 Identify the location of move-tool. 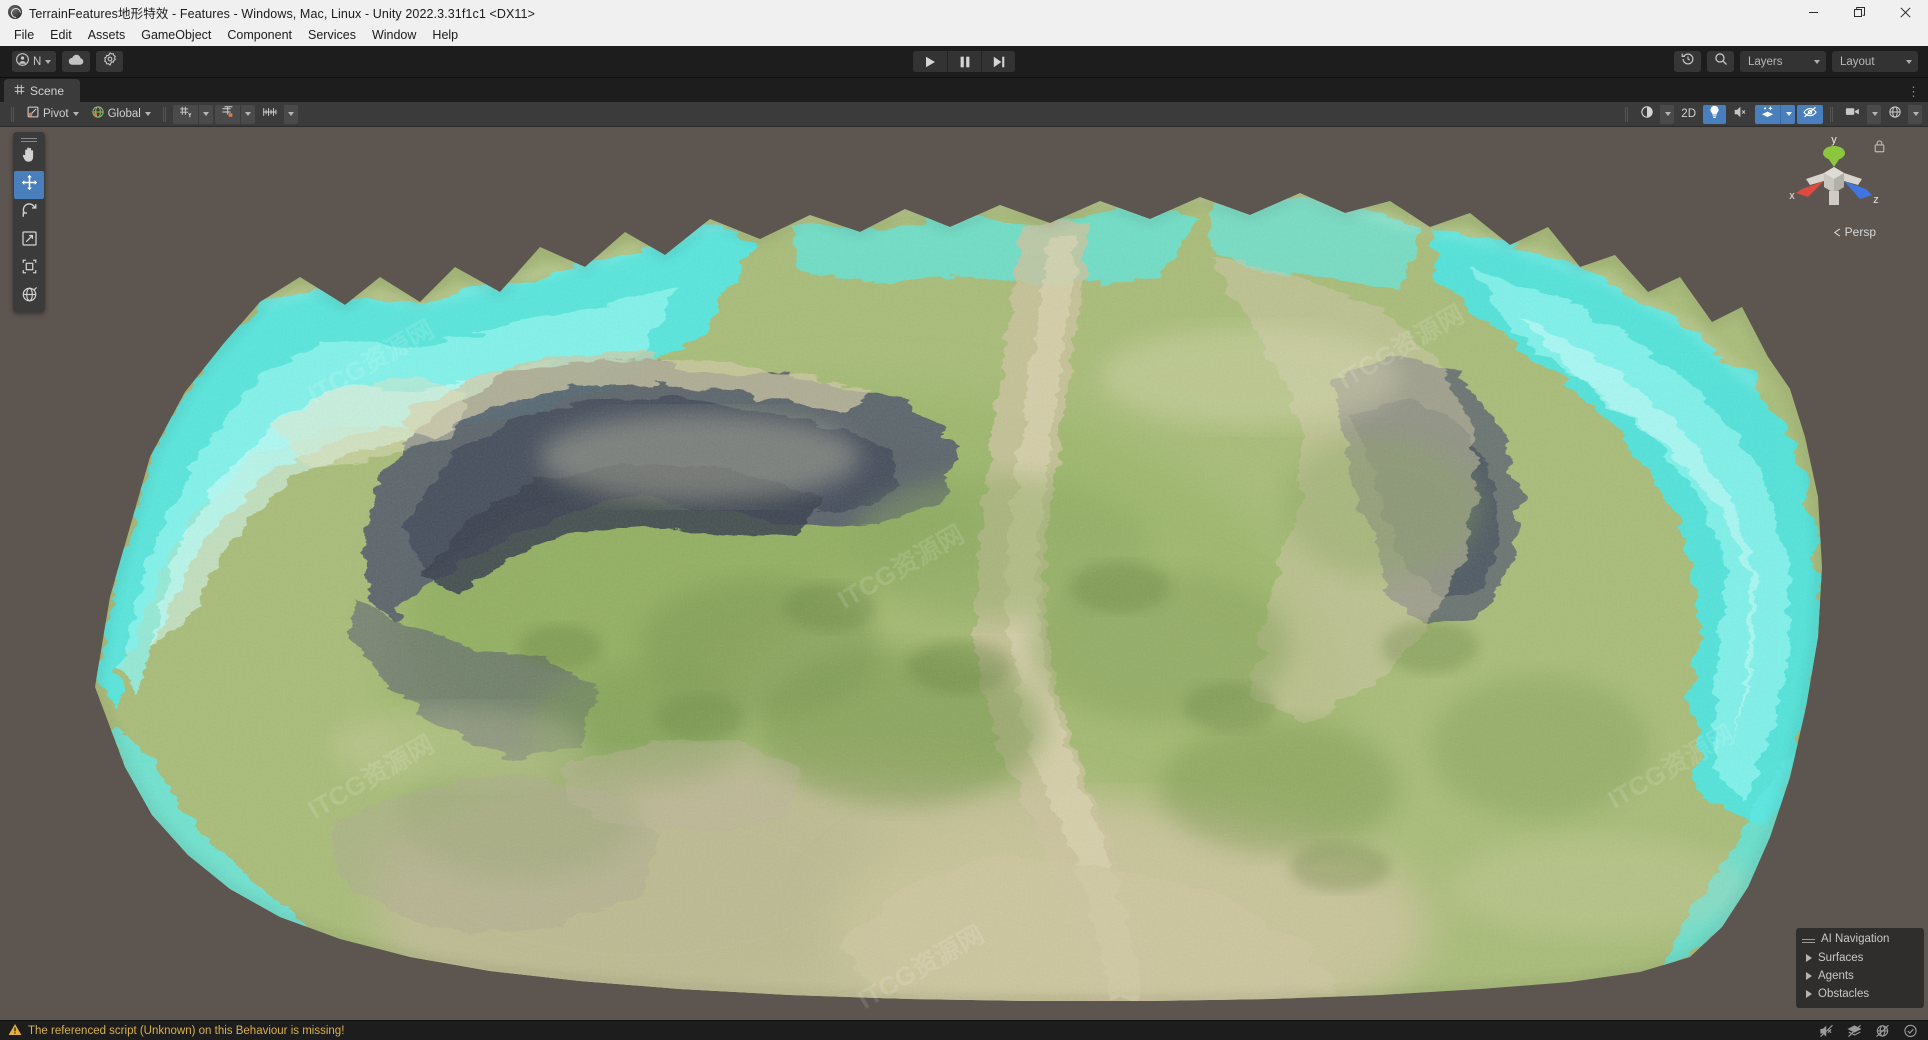
(29, 185).